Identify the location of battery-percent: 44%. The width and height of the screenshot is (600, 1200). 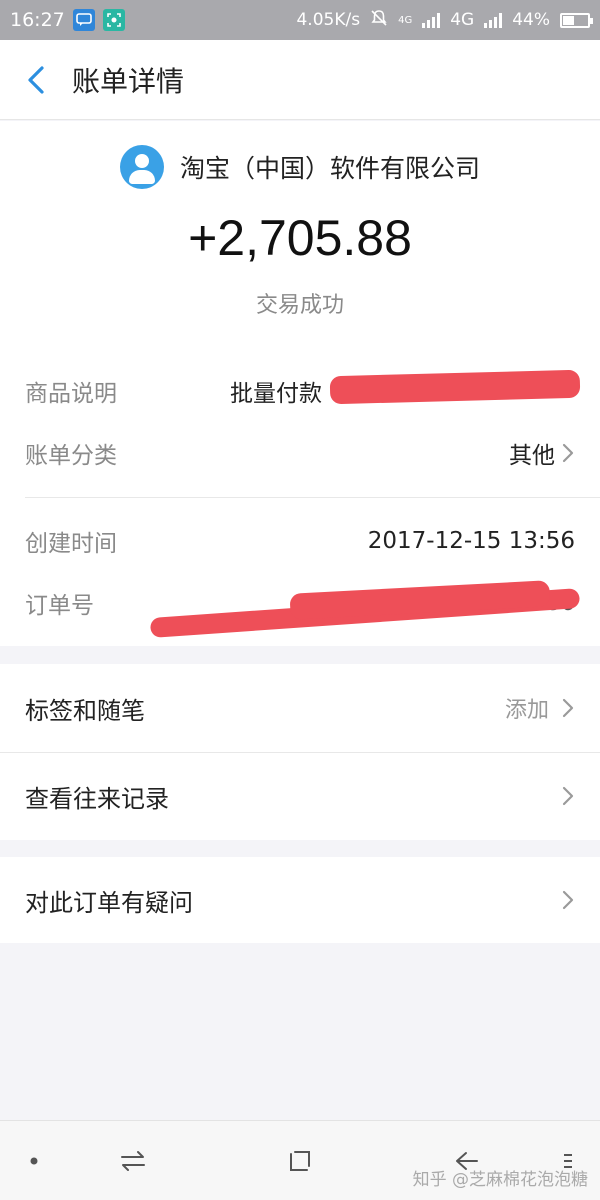
(531, 20).